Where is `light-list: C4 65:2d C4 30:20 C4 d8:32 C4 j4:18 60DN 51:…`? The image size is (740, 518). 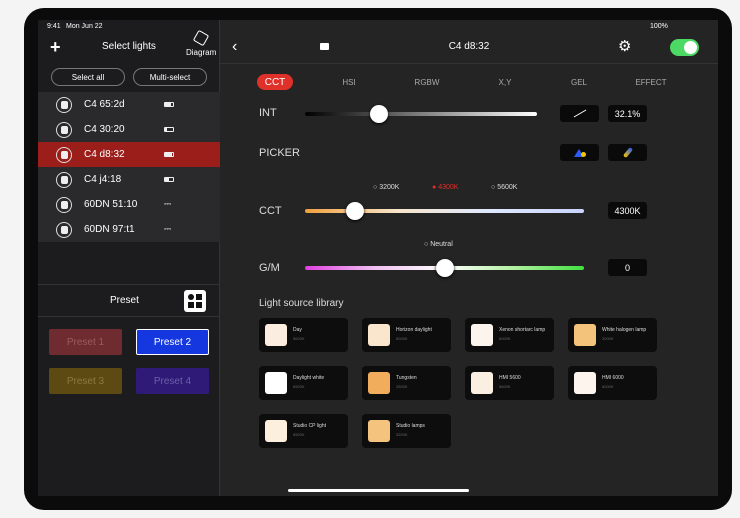
light-list: C4 65:2d C4 30:20 C4 d8:32 C4 j4:18 60DN 51:… is located at coordinates (129, 167).